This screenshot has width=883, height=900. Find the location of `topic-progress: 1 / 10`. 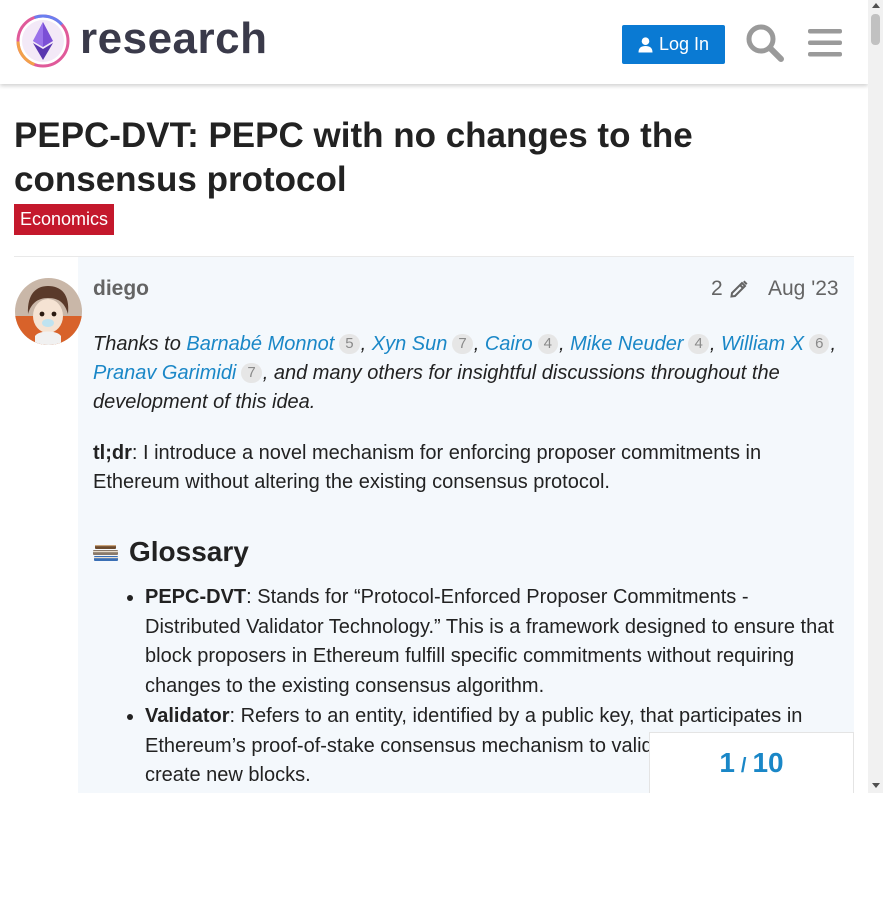

topic-progress: 1 / 10 is located at coordinates (751, 762).